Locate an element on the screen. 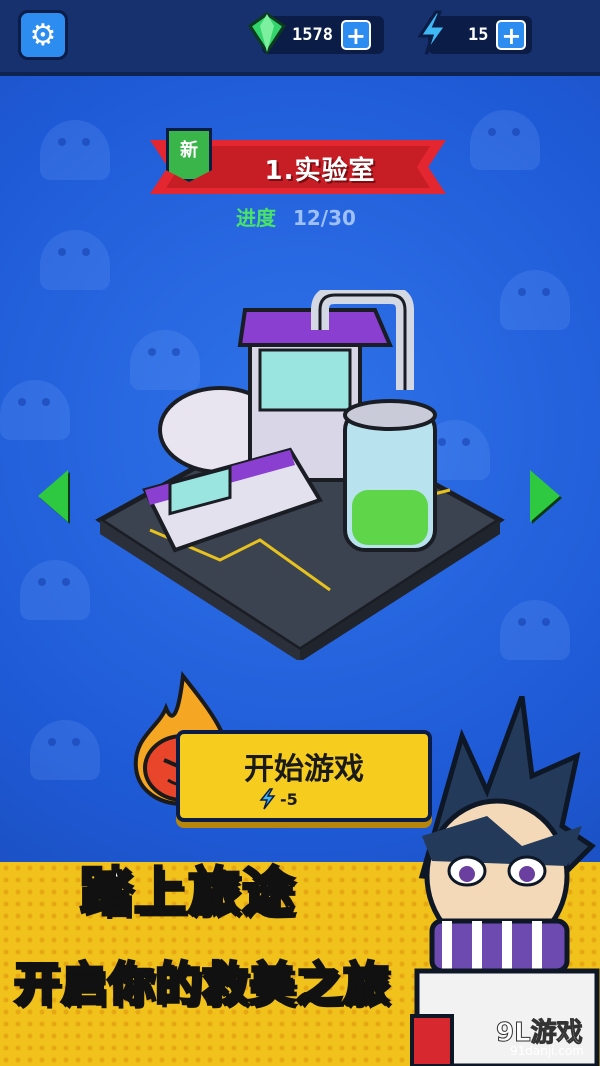 The image size is (600, 1066). progress-label: 进度 is located at coordinates (256, 218).